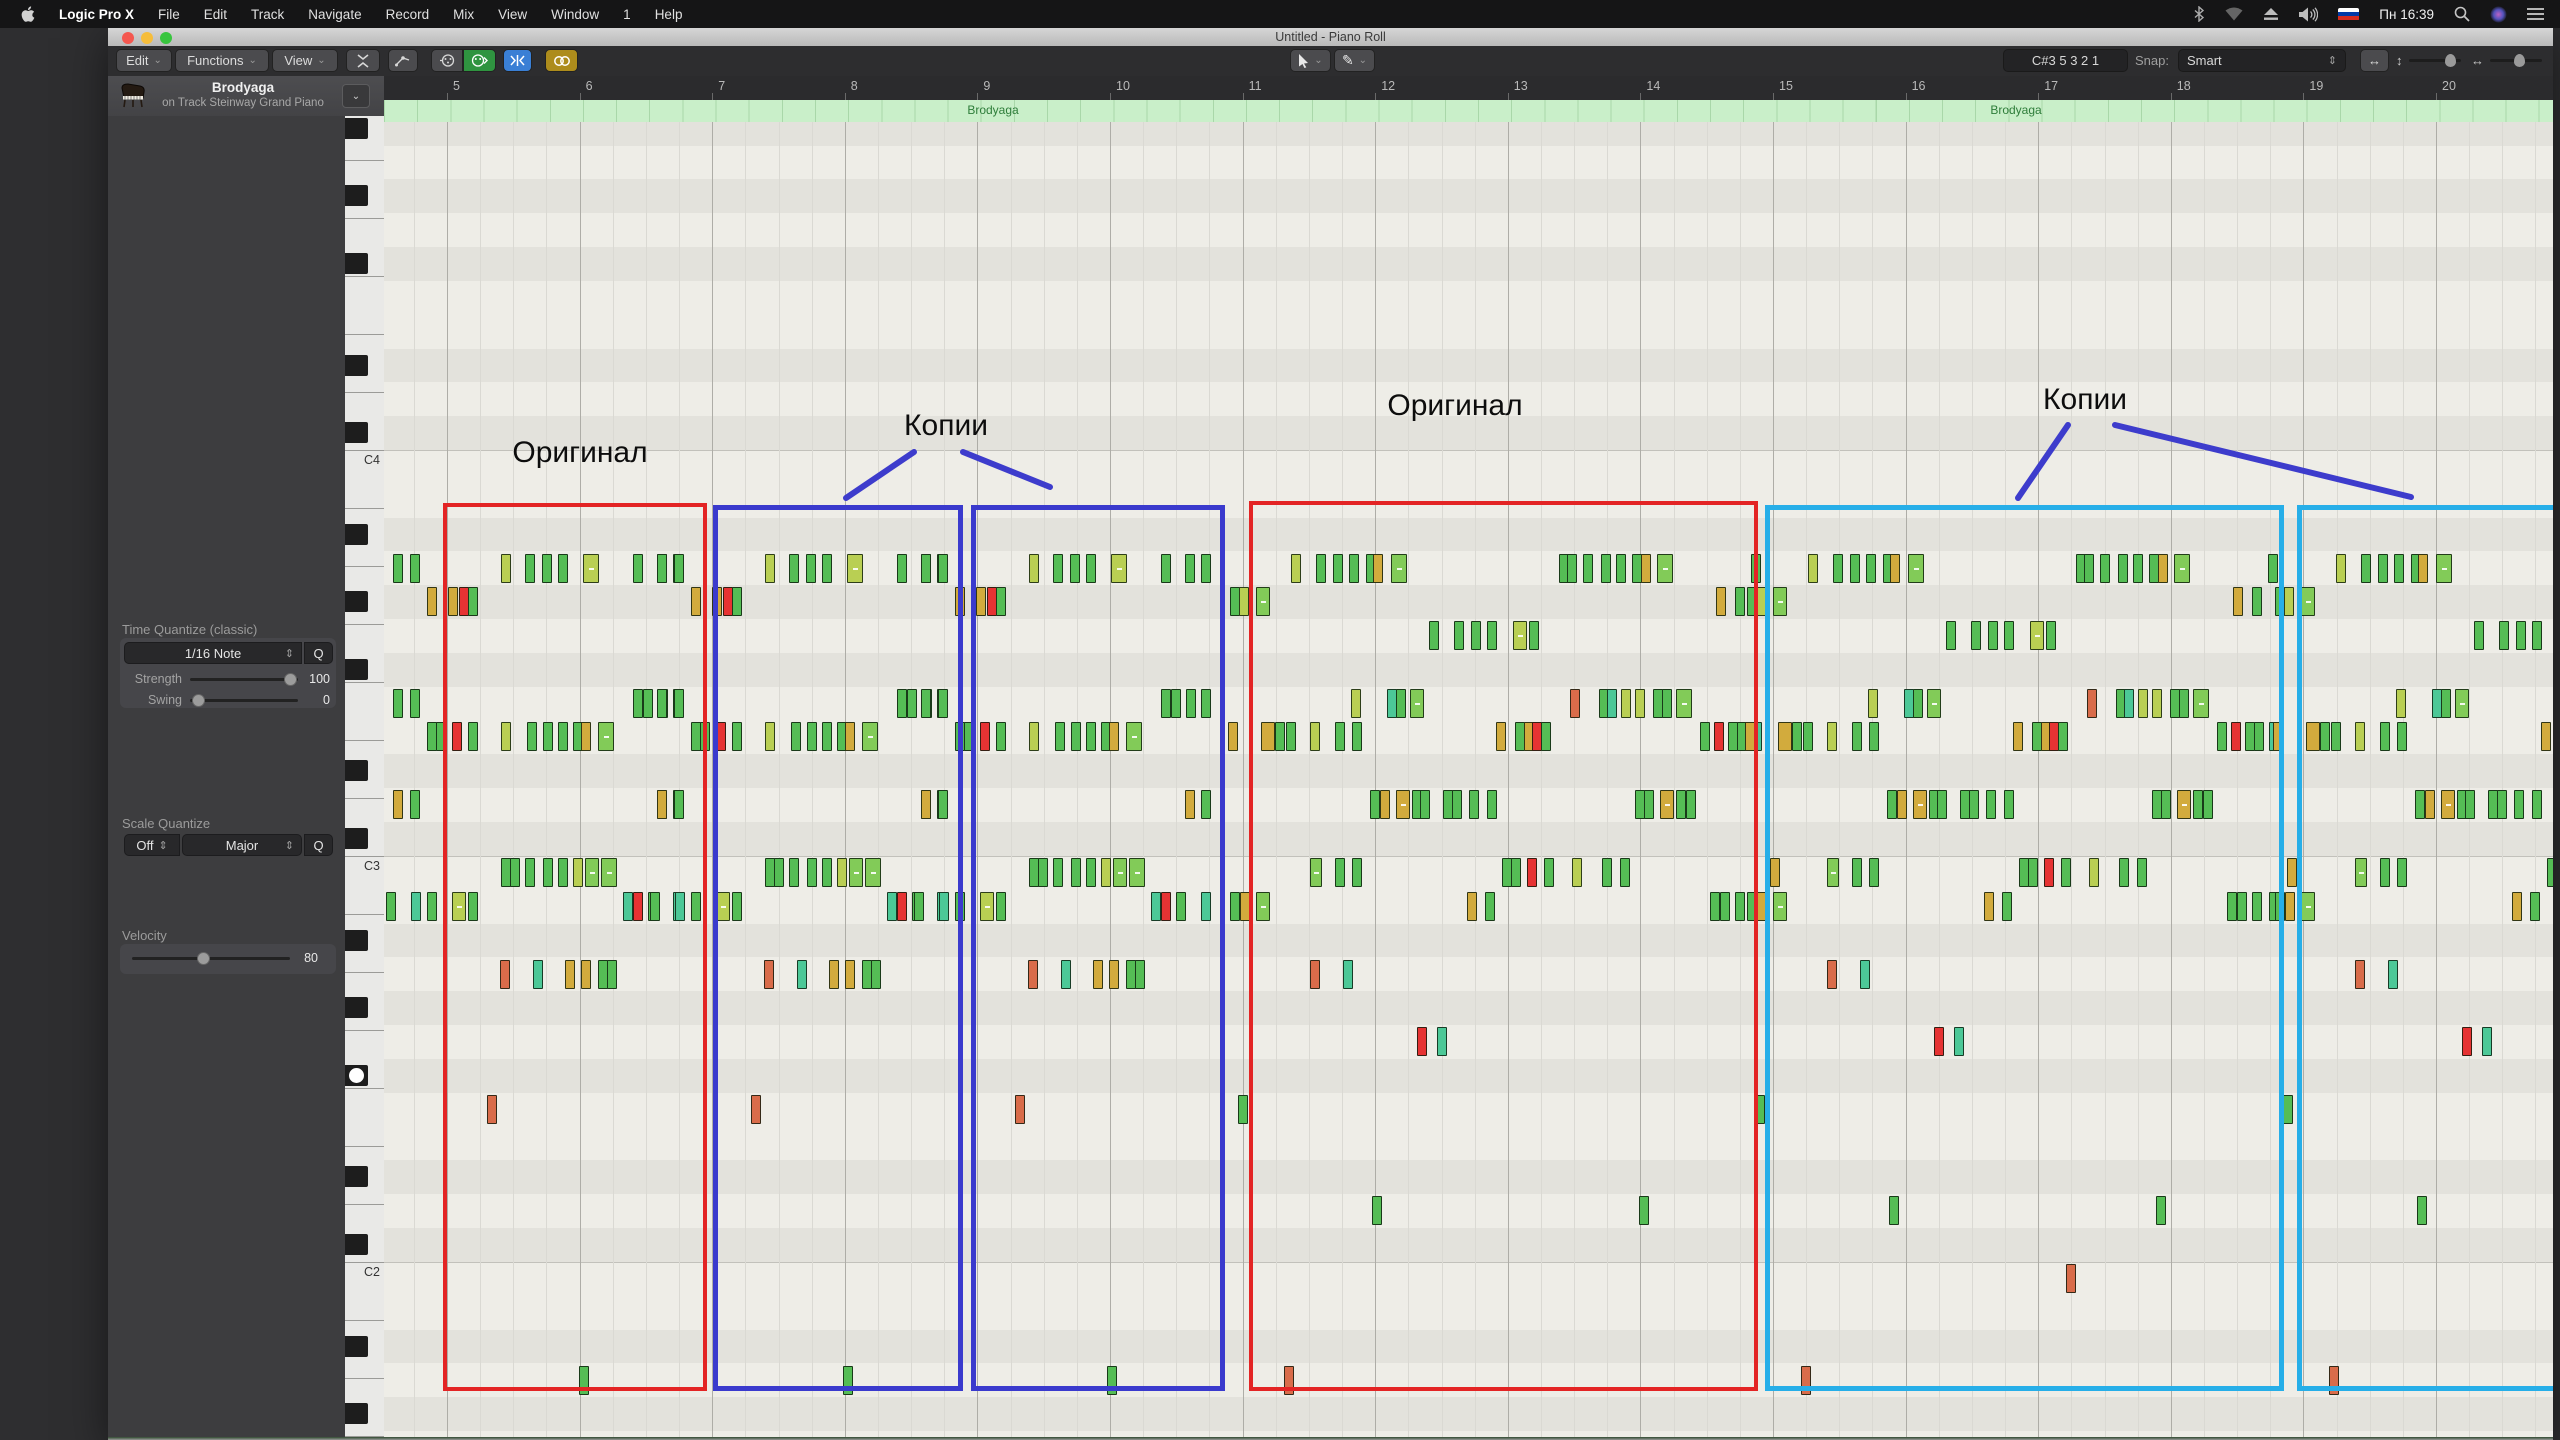 The width and height of the screenshot is (2560, 1440). I want to click on bar-ruler: 5 6 7 8 9 10 11 12 13 14 15 16 17 18 19 20, so click(1468, 88).